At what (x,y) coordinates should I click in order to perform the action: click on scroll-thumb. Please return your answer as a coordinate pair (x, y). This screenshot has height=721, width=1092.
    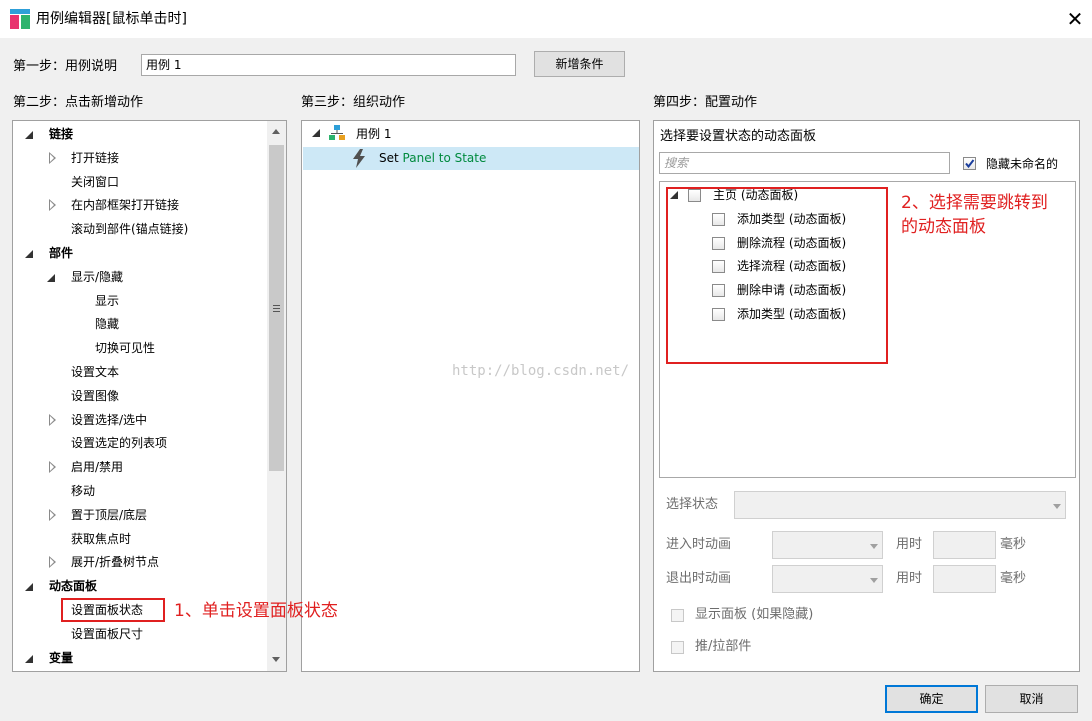
    Looking at the image, I should click on (276, 308).